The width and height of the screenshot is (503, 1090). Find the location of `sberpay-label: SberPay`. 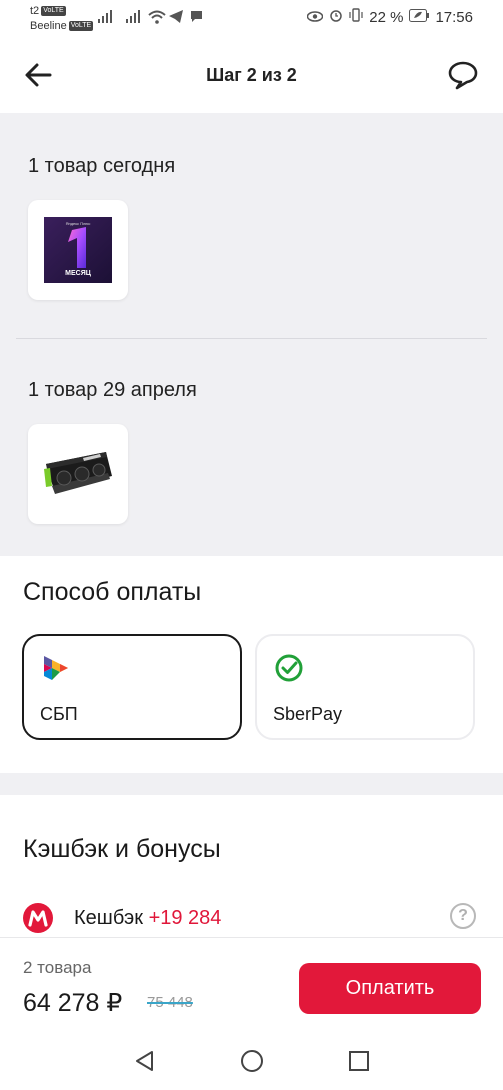

sberpay-label: SberPay is located at coordinates (308, 714).